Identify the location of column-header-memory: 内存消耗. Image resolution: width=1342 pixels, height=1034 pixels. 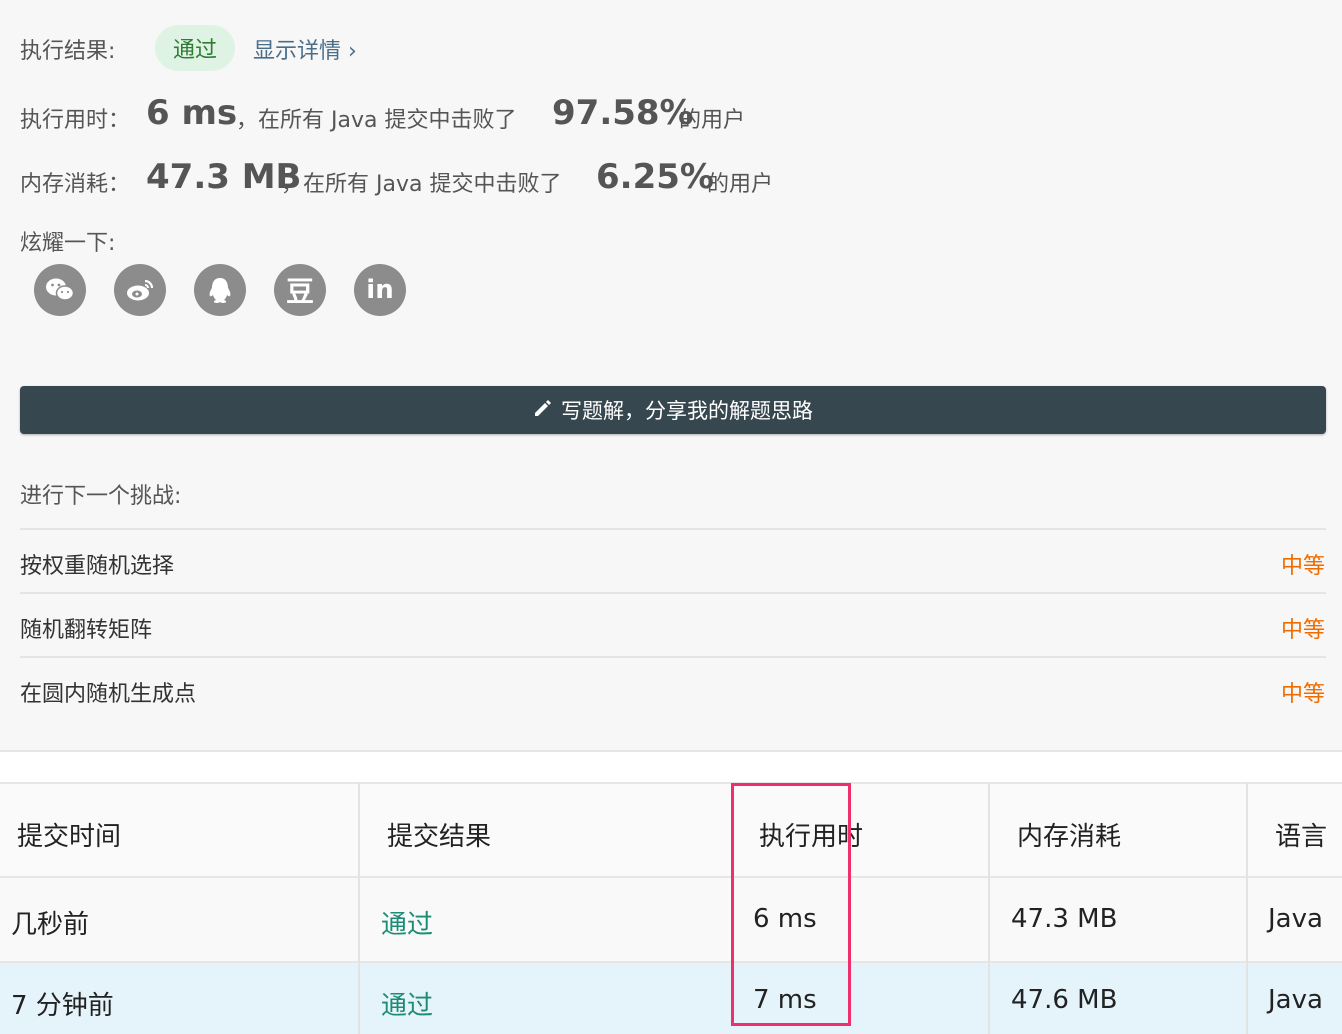
(1069, 834).